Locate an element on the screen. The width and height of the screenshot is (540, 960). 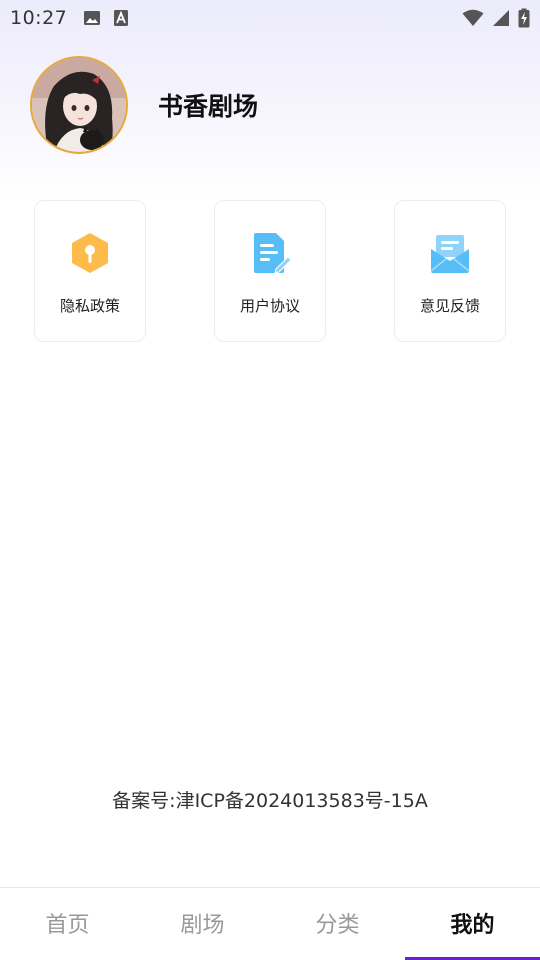
status-time: 10:27 is located at coordinates (39, 18).